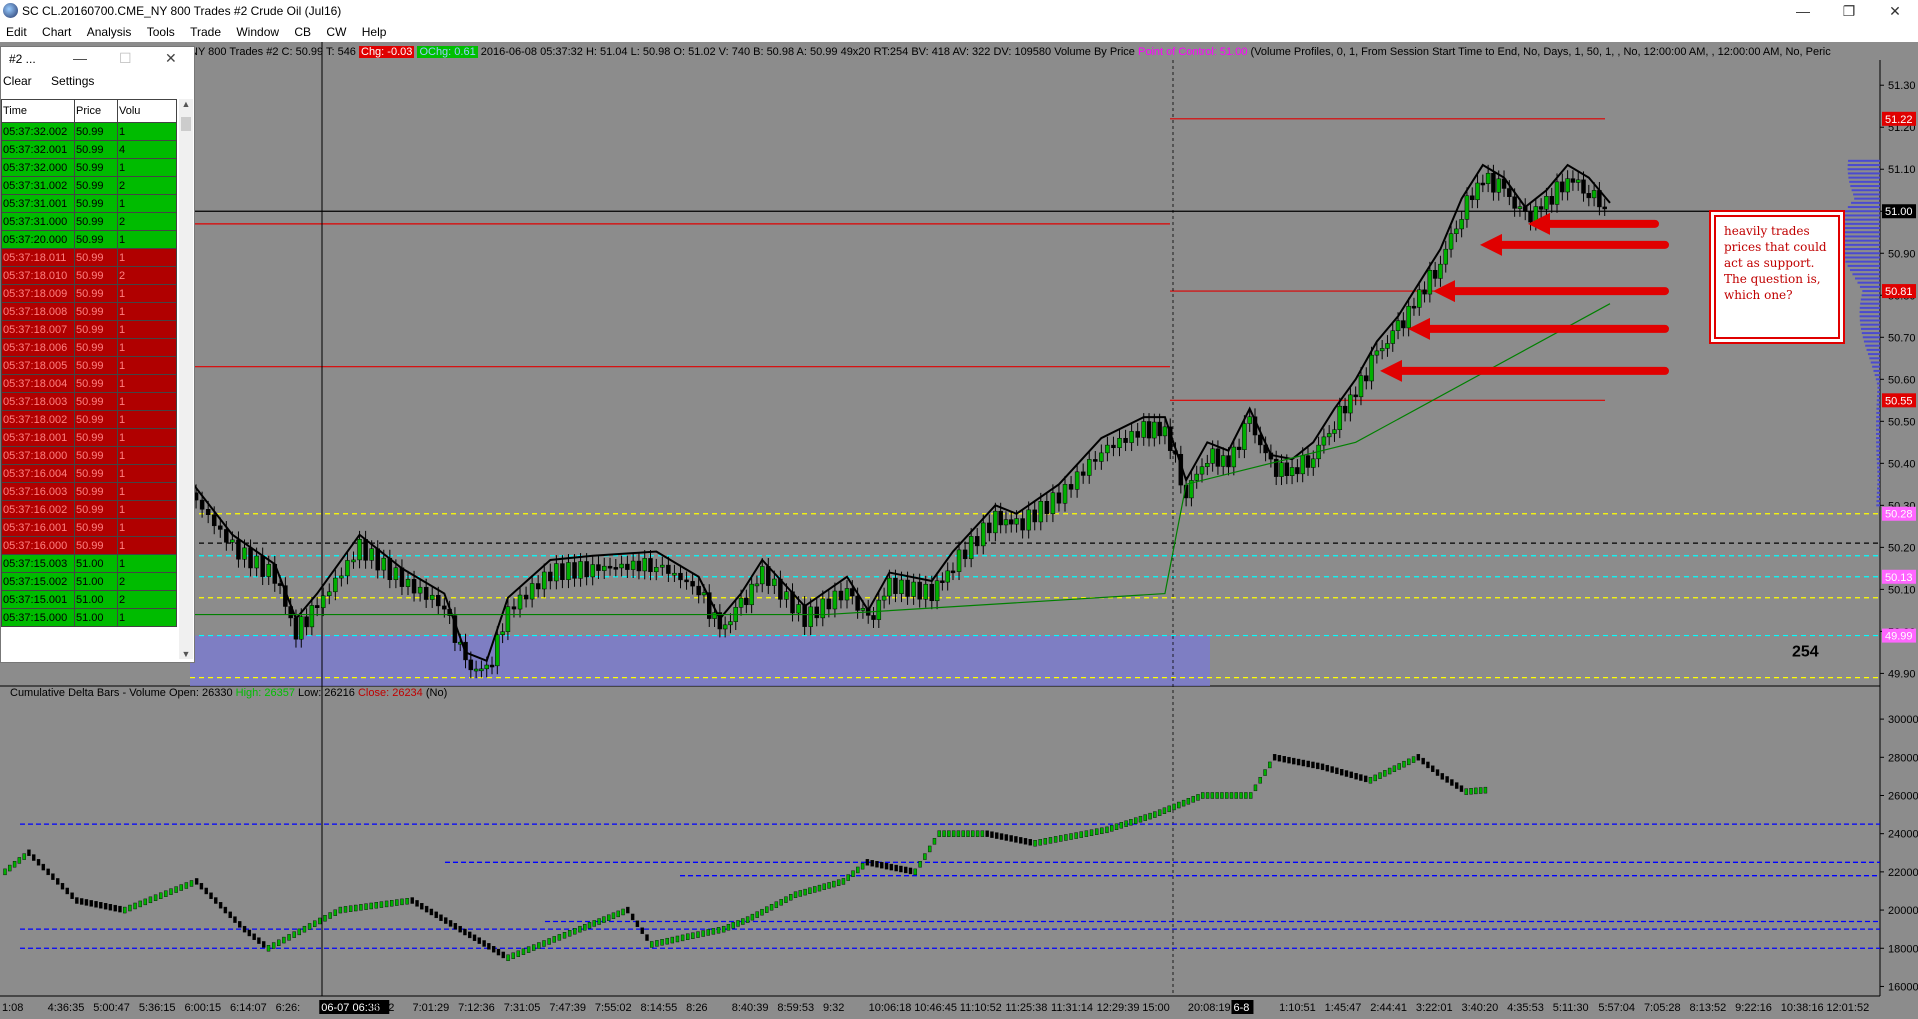 Image resolution: width=1918 pixels, height=1019 pixels. What do you see at coordinates (89, 167) in the screenshot?
I see `tas-row: 05:37:32.000 50.99 1` at bounding box center [89, 167].